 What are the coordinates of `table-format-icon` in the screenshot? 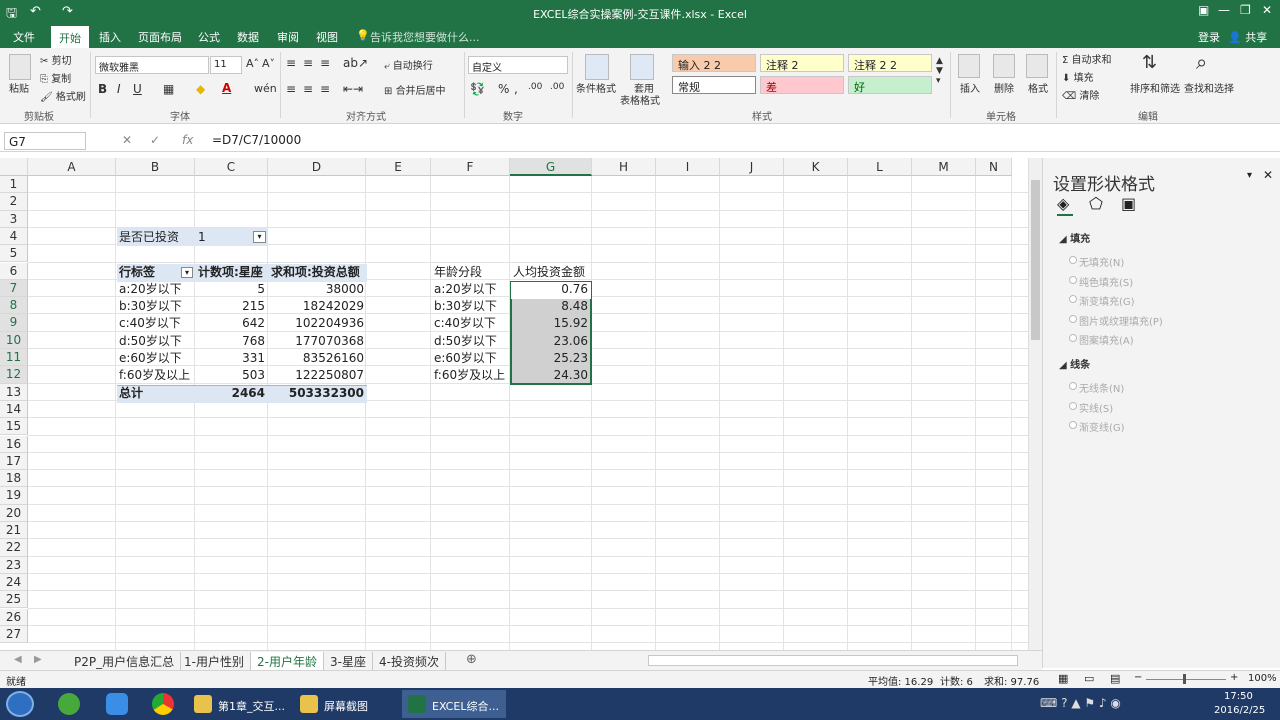 It's located at (642, 67).